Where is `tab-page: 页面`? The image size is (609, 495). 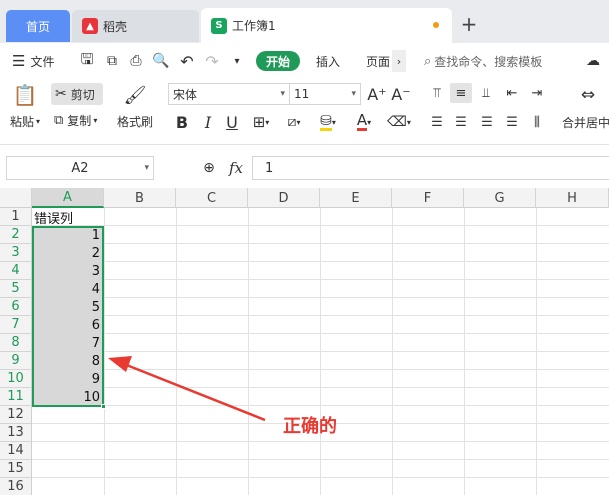 tab-page: 页面 is located at coordinates (378, 61).